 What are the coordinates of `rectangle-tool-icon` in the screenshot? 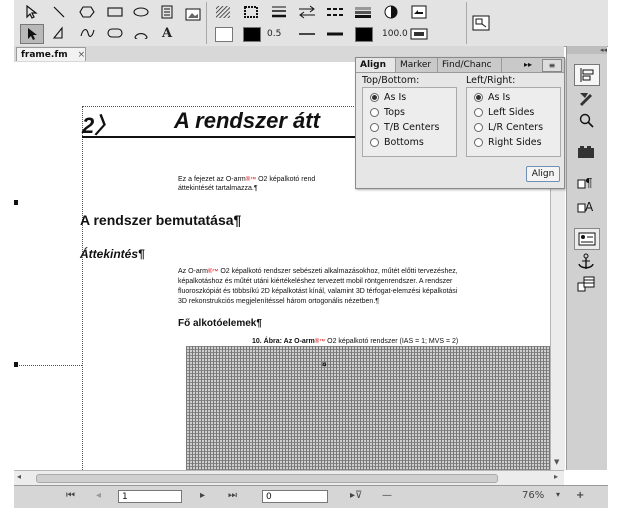 It's located at (115, 12).